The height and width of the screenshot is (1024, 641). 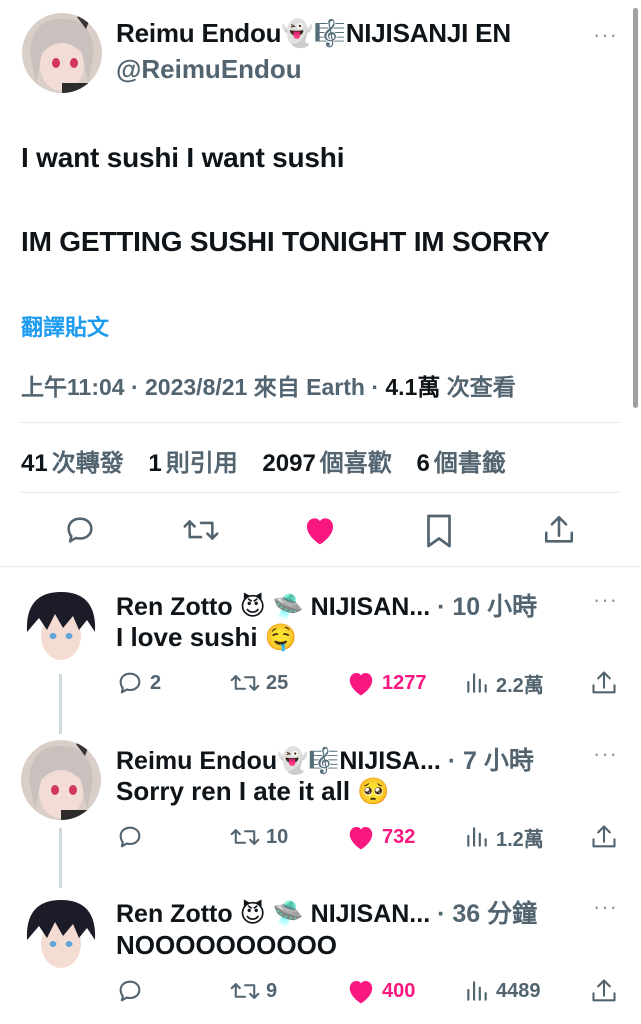 I want to click on quotes-label: 則引用, so click(x=201, y=463).